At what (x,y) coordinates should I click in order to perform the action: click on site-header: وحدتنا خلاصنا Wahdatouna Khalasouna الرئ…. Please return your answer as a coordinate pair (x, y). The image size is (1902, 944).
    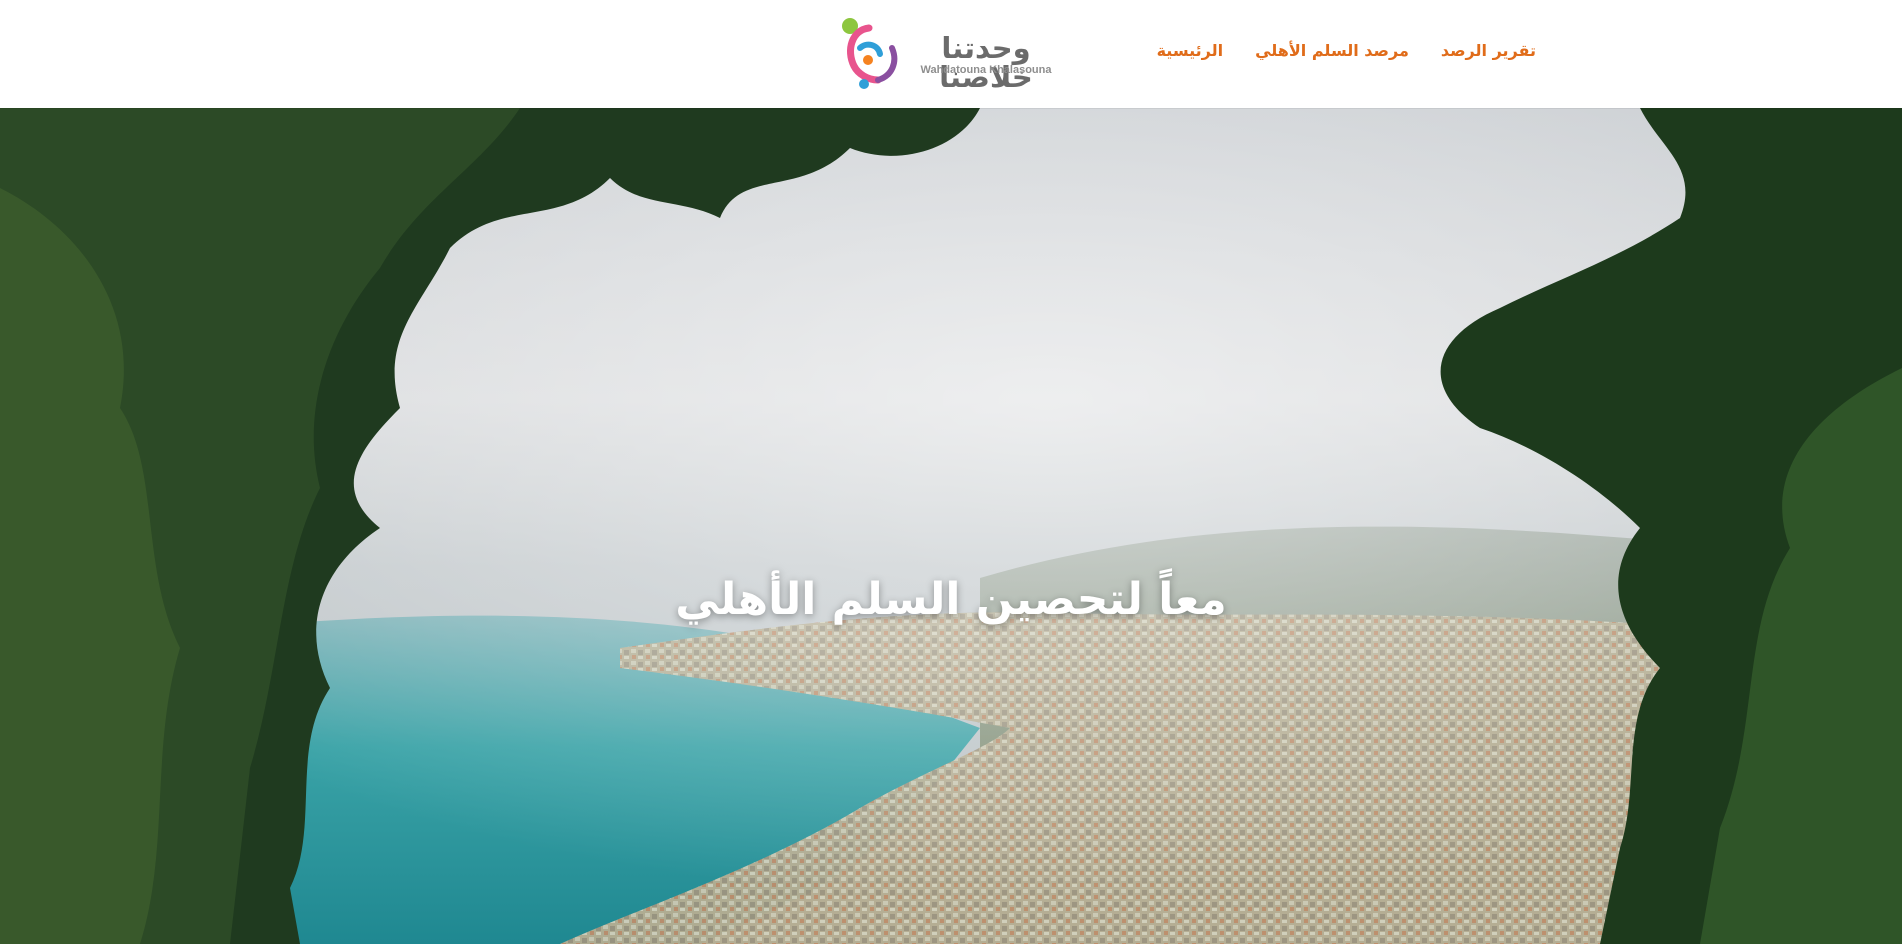
    Looking at the image, I should click on (951, 54).